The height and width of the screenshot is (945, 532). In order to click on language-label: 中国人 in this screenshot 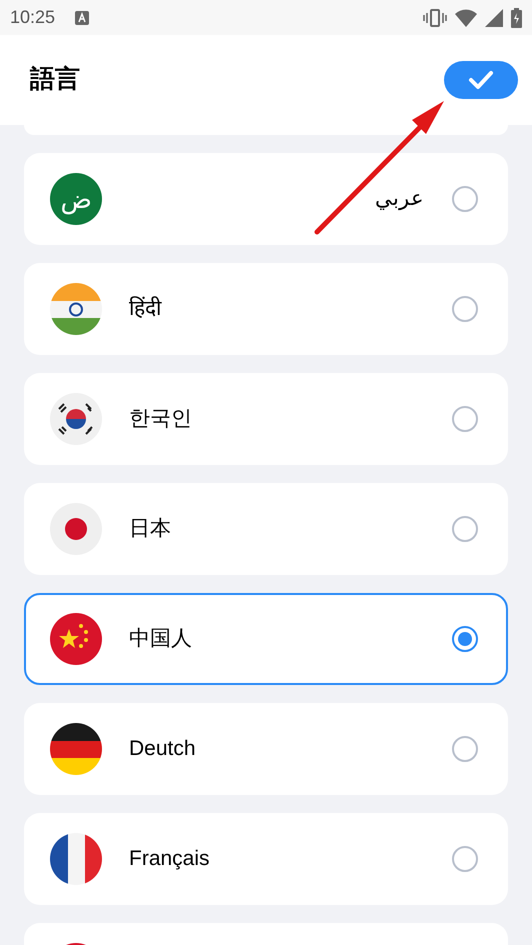, I will do `click(160, 639)`.